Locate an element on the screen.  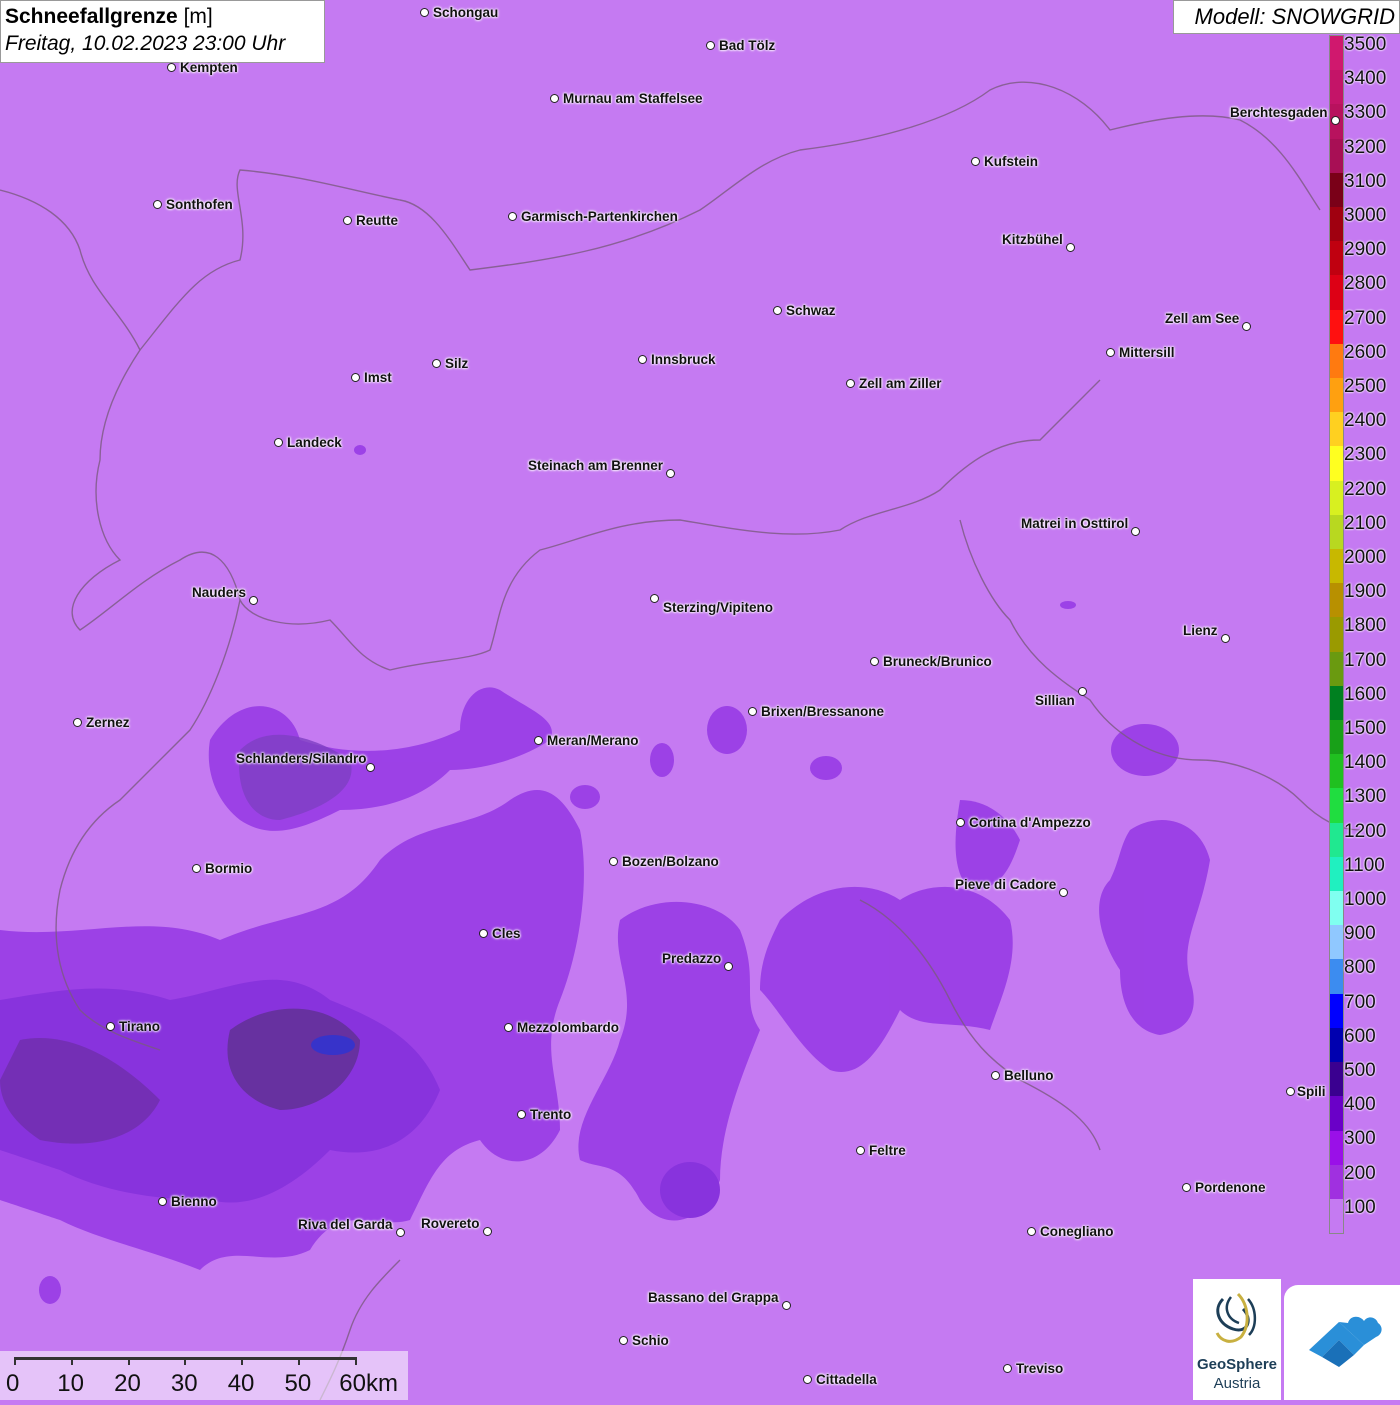
city-label: Mezzolombardo is located at coordinates (568, 1027).